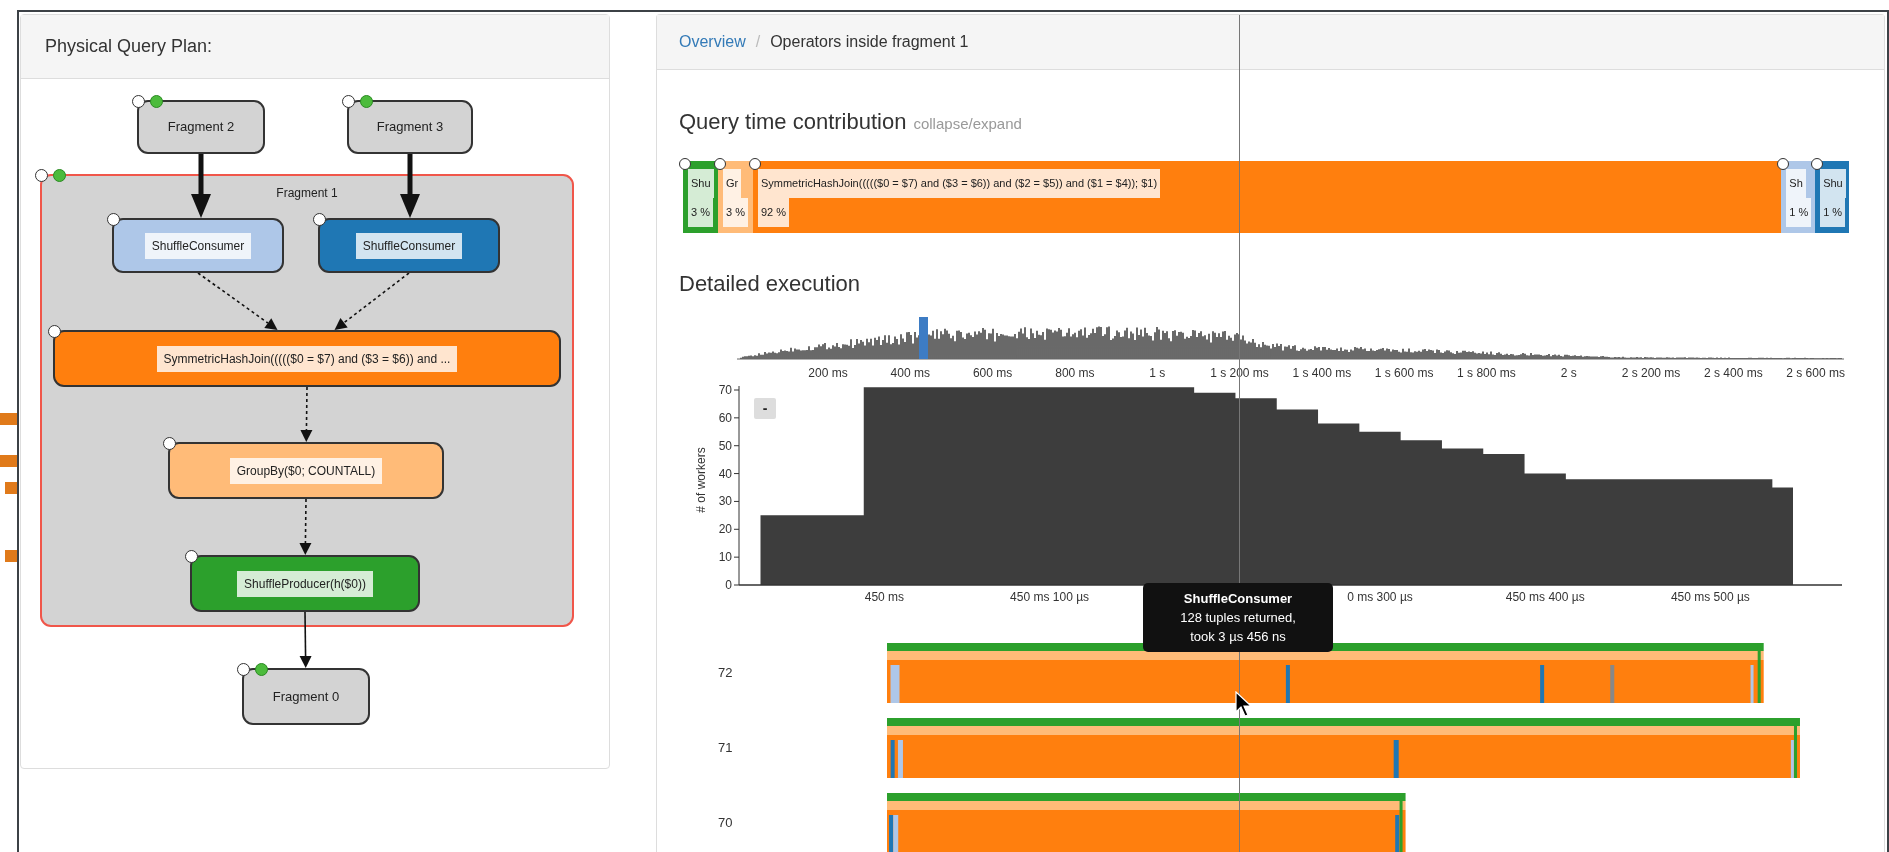 The image size is (1889, 852). I want to click on tick-label: 2 s 600 ms, so click(1815, 373).